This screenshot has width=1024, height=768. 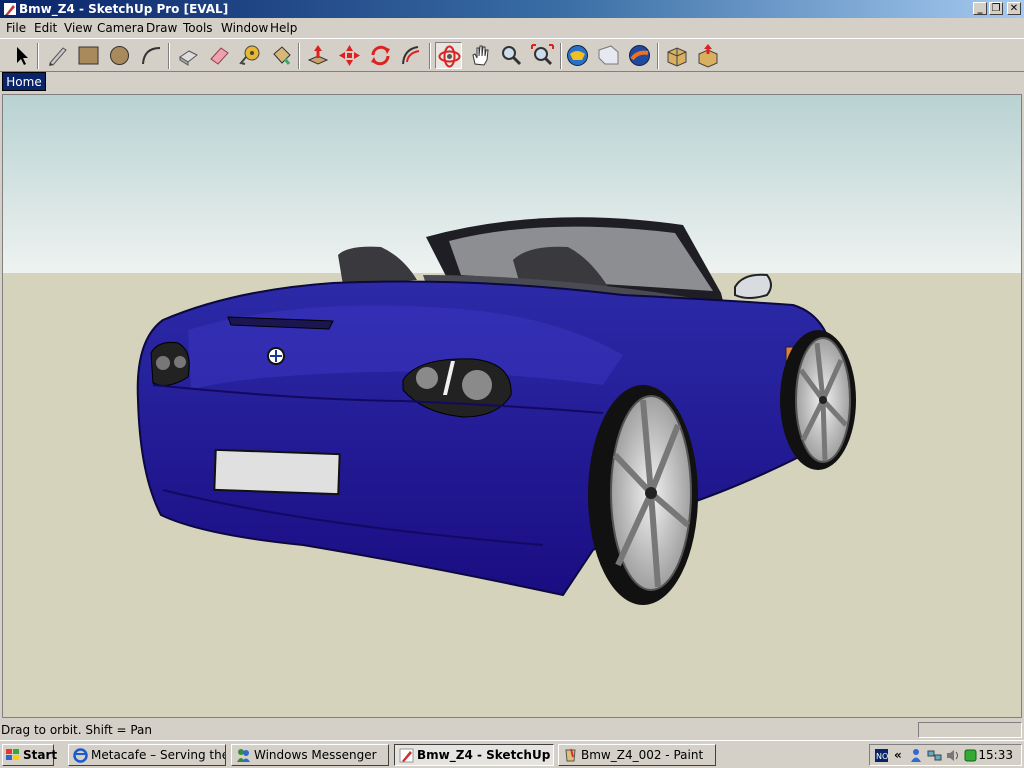 I want to click on get-models-icon, so click(x=677, y=57).